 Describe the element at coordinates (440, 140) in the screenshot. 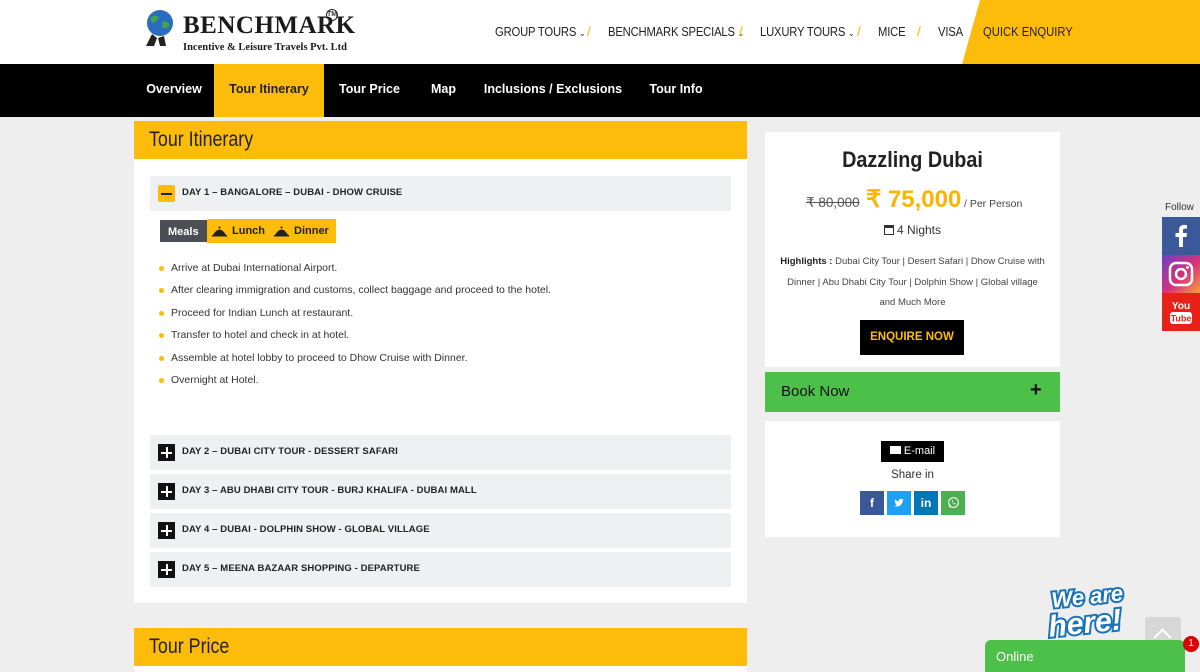

I see `itinerary-header: Tour Itinerary` at that location.